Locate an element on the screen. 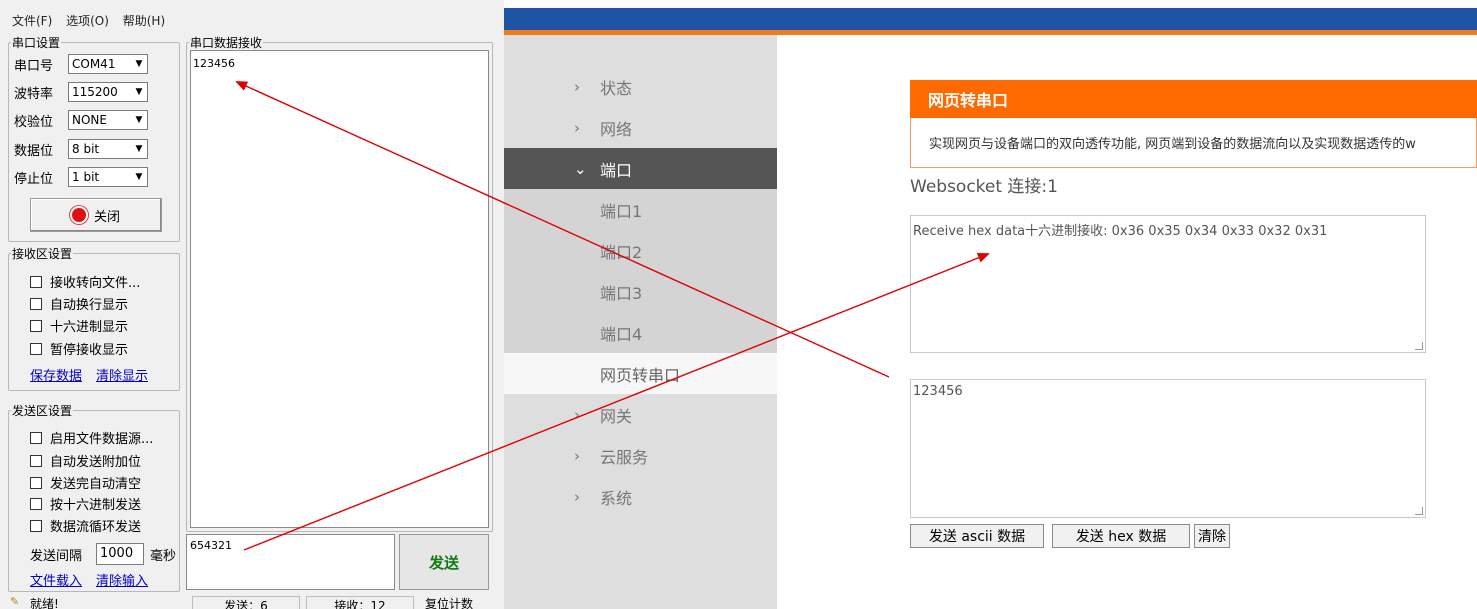 Image resolution: width=1477 pixels, height=609 pixels. hex-display-checkbox: 十六进制显示 is located at coordinates (79, 325).